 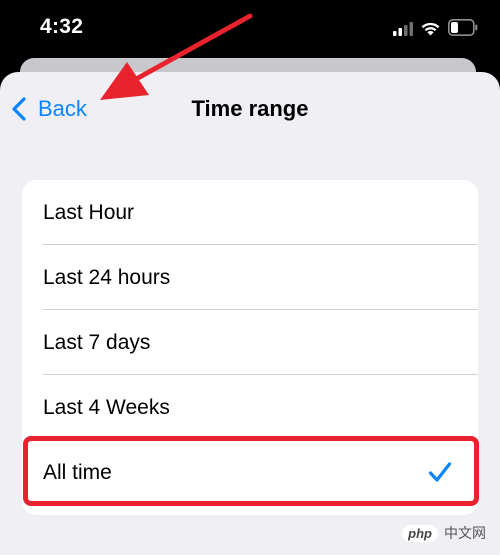 I want to click on watermark: php 中文网, so click(x=444, y=533).